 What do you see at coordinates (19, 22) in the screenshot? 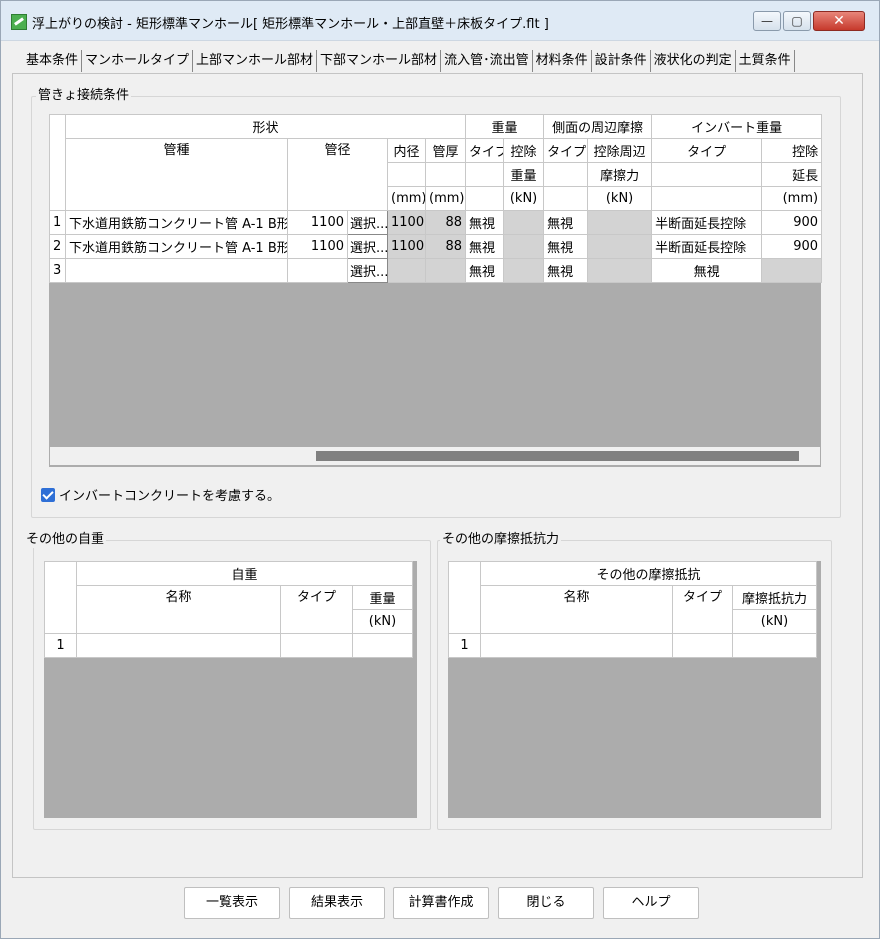
I see `app-icon` at bounding box center [19, 22].